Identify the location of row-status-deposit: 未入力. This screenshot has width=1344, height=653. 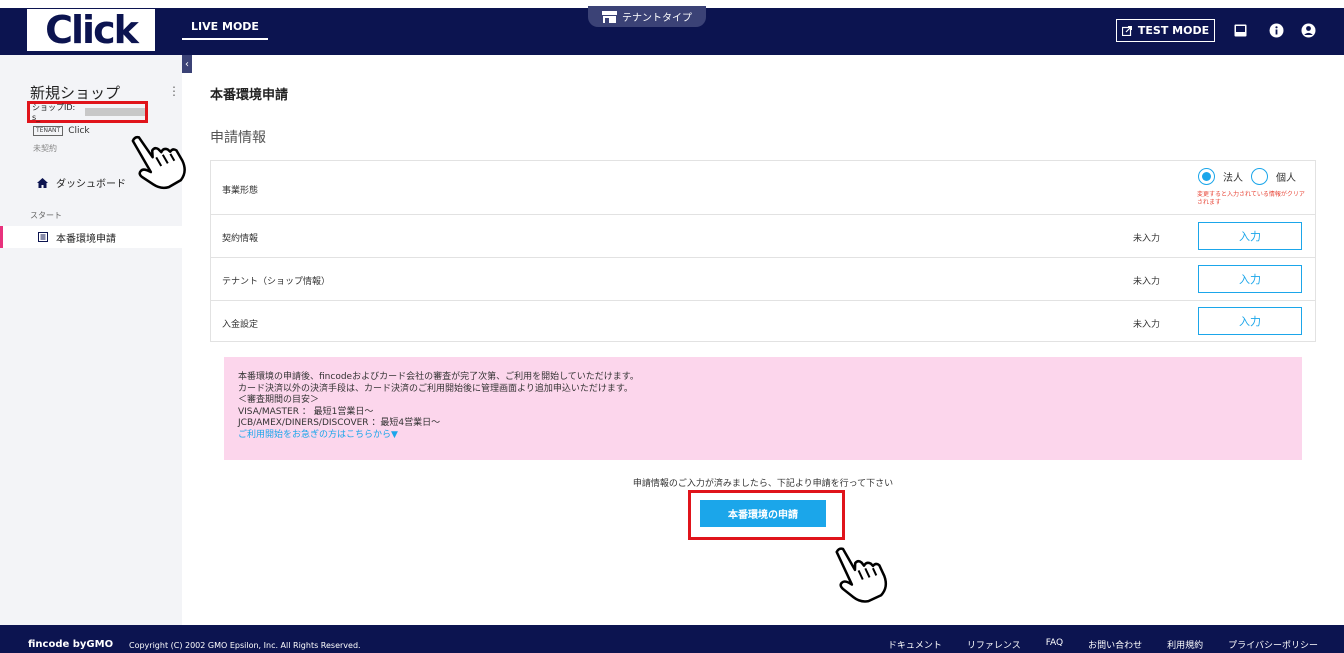
(1147, 325).